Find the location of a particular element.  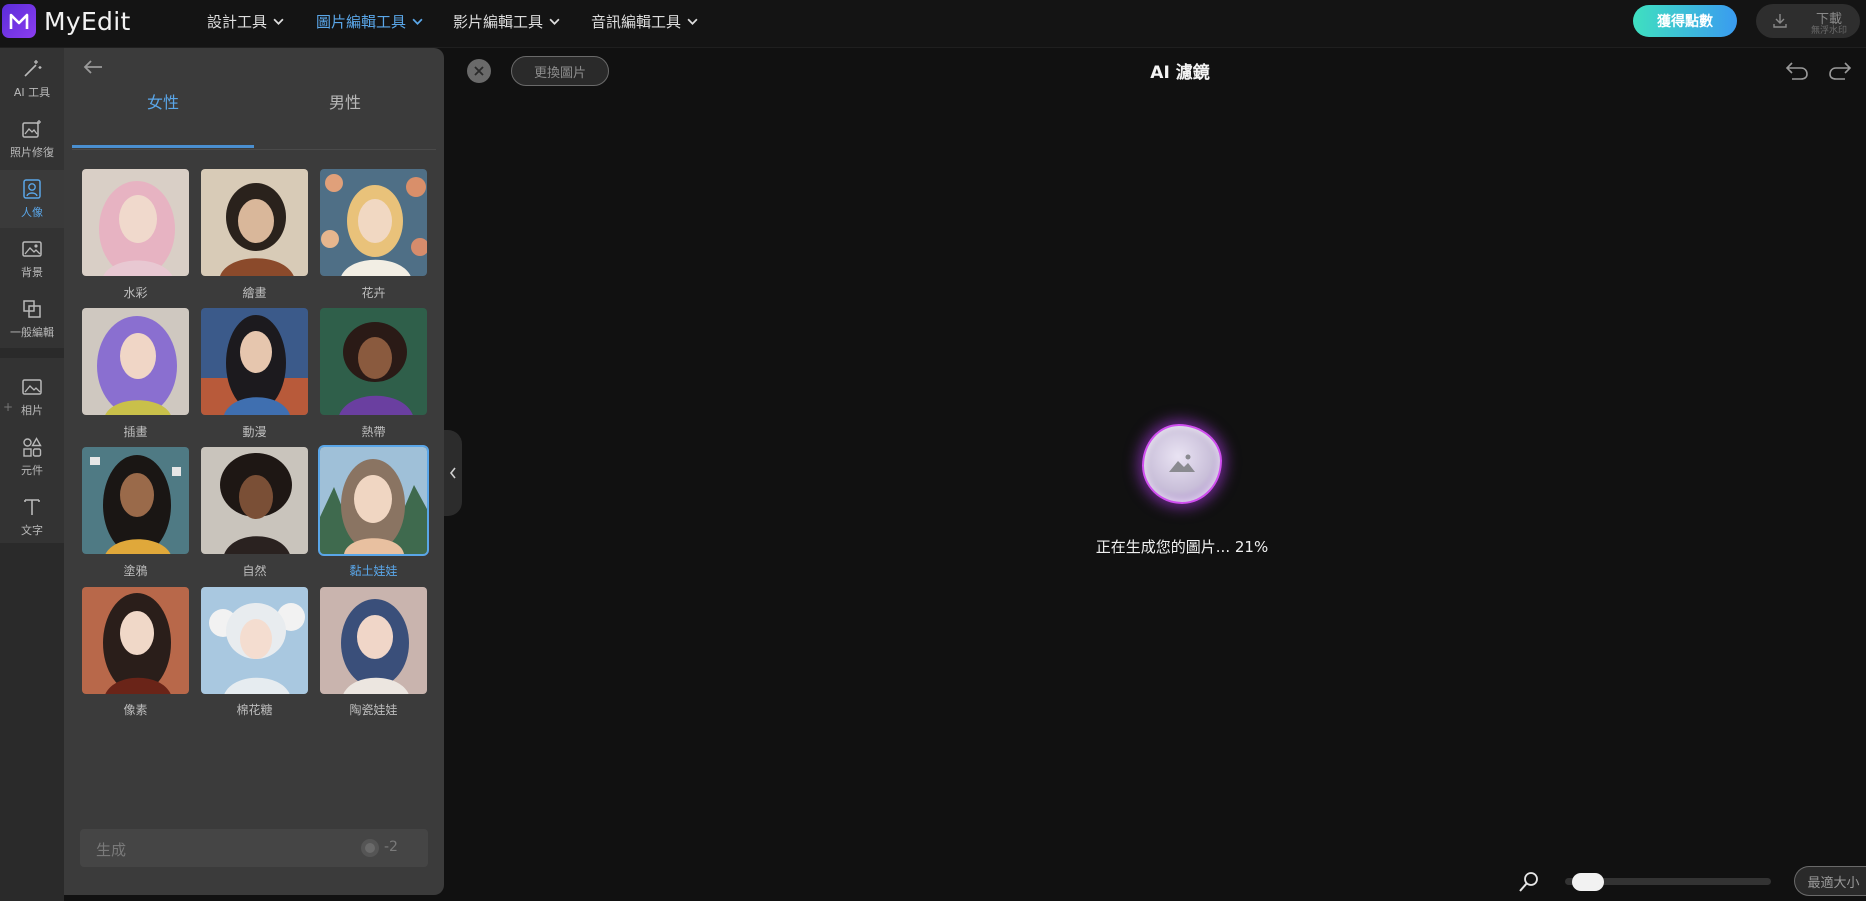

text-icon is located at coordinates (32, 507).